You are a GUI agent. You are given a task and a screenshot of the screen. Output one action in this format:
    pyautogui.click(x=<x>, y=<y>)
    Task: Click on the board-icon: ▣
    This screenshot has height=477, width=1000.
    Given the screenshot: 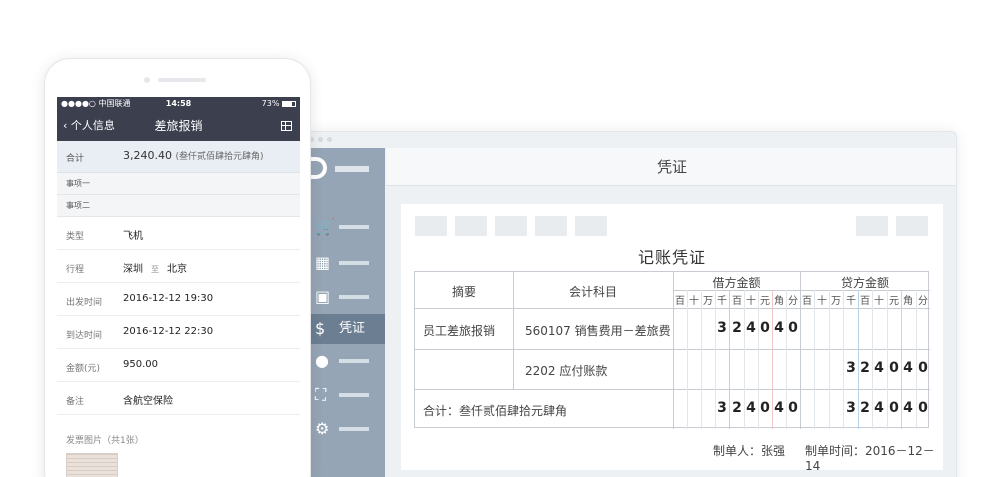 What is the action you would take?
    pyautogui.click(x=323, y=296)
    